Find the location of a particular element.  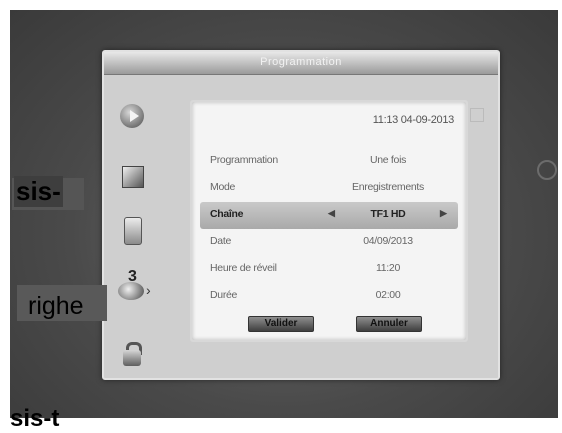

overlay-text-righe: righe is located at coordinates (56, 306).